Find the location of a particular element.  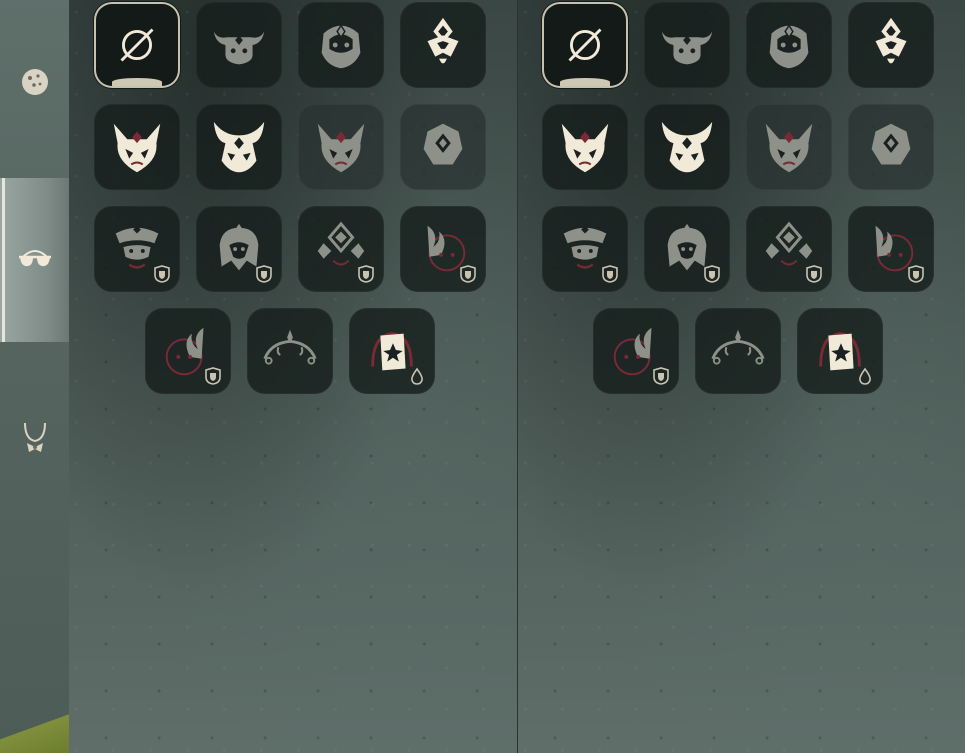

rail-tab-face-accessories is located at coordinates (34, 260).